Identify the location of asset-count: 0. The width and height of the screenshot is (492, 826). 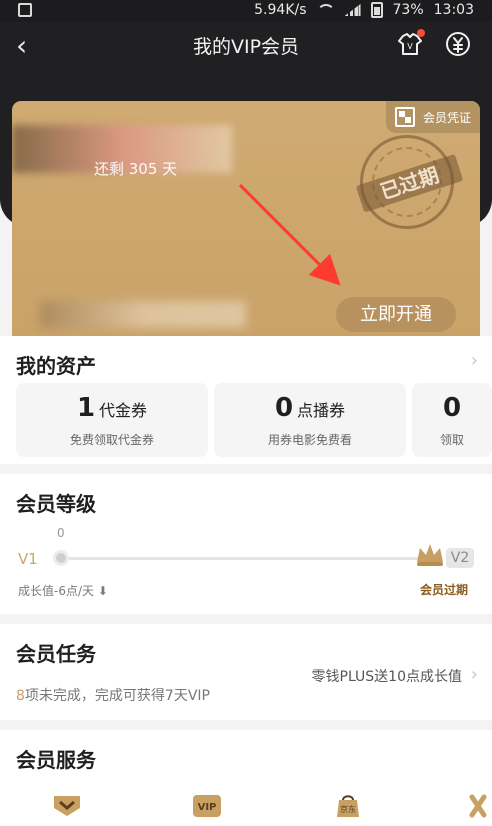
(452, 408).